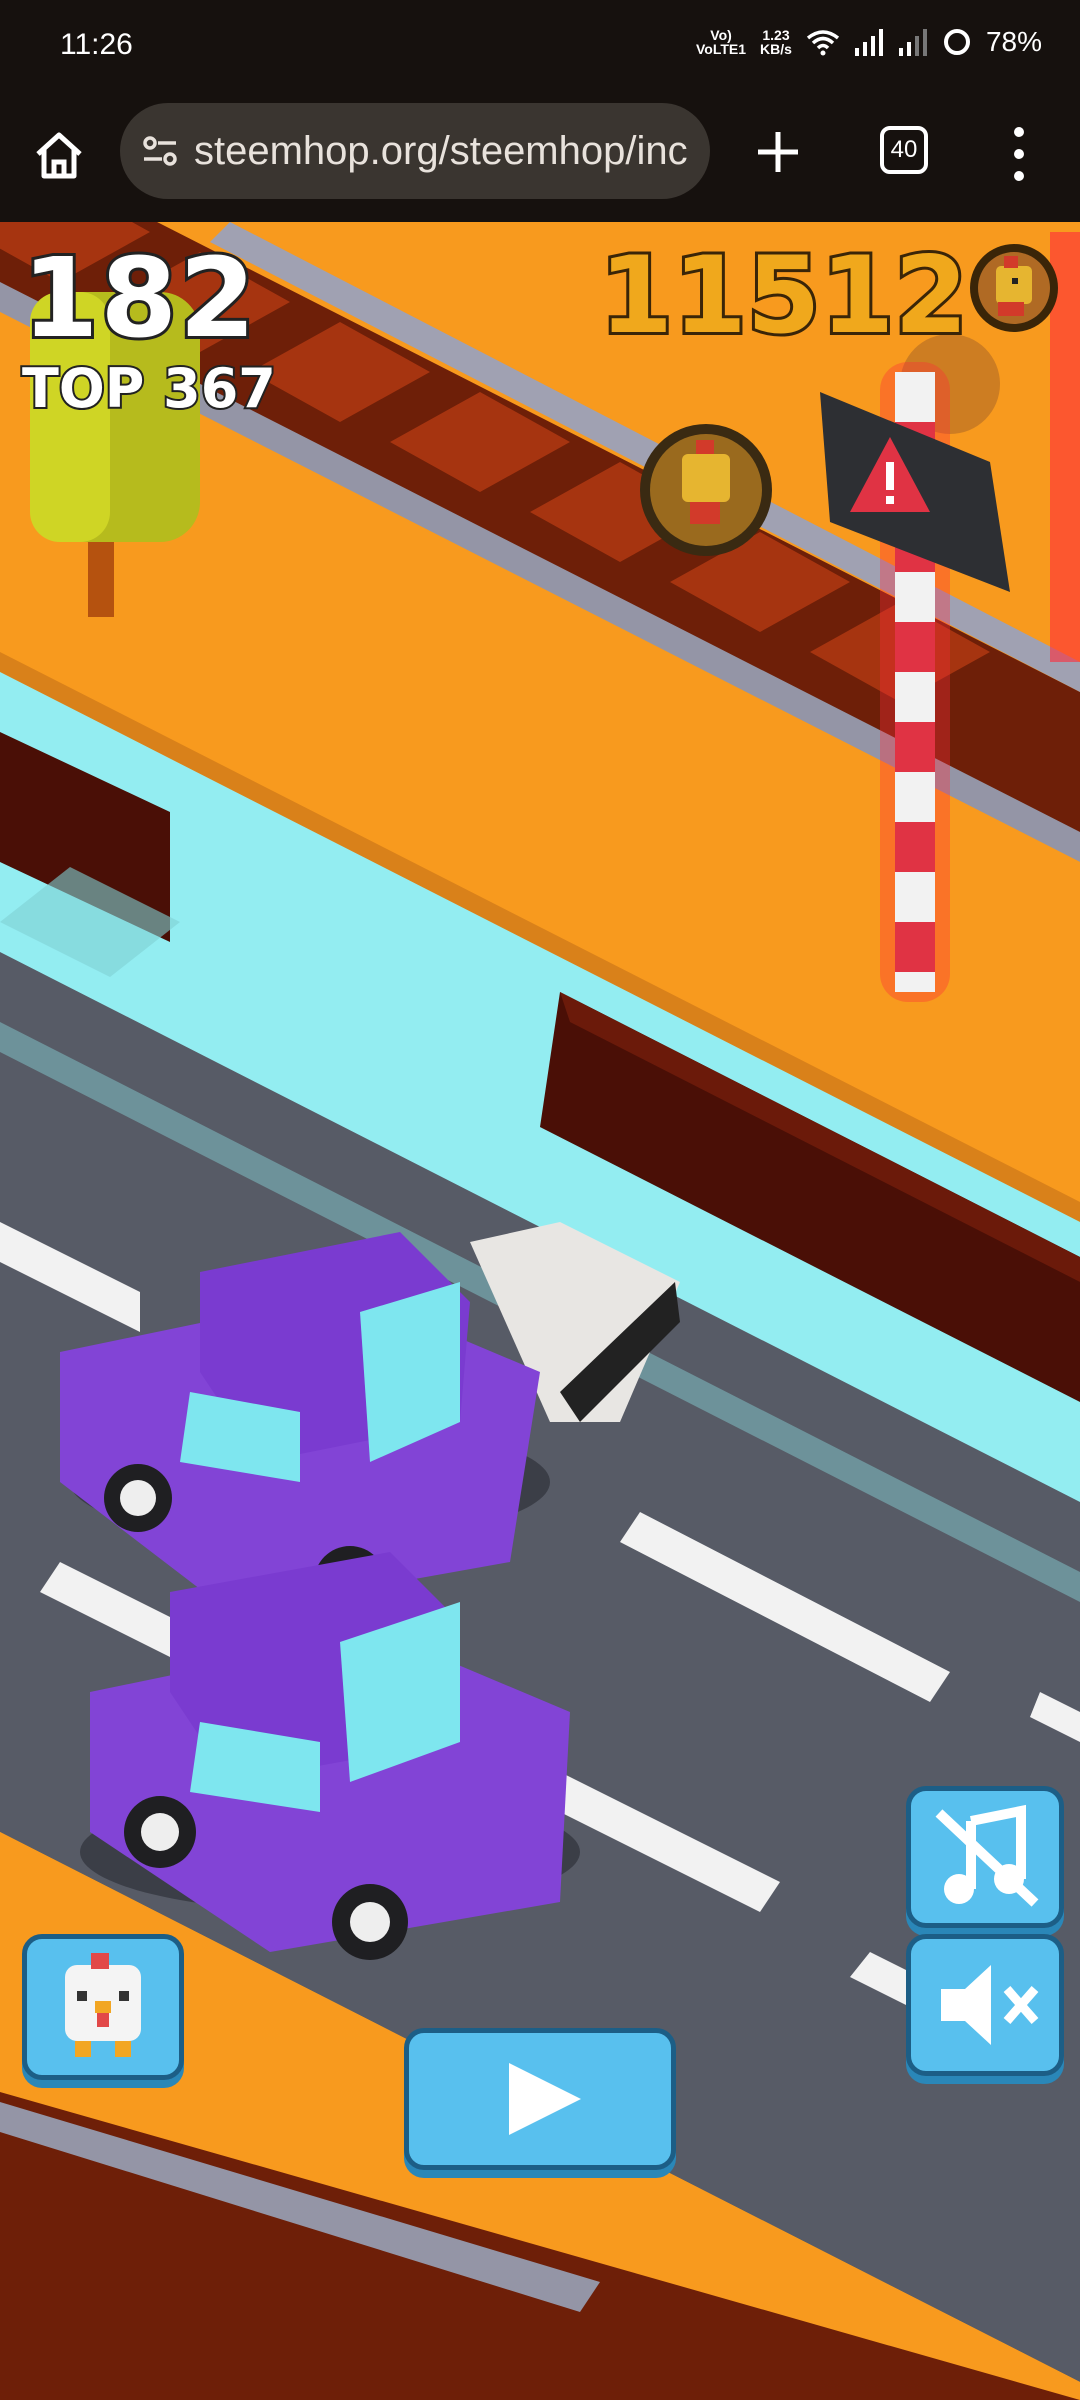  What do you see at coordinates (139, 298) in the screenshot?
I see `score-counter: 182` at bounding box center [139, 298].